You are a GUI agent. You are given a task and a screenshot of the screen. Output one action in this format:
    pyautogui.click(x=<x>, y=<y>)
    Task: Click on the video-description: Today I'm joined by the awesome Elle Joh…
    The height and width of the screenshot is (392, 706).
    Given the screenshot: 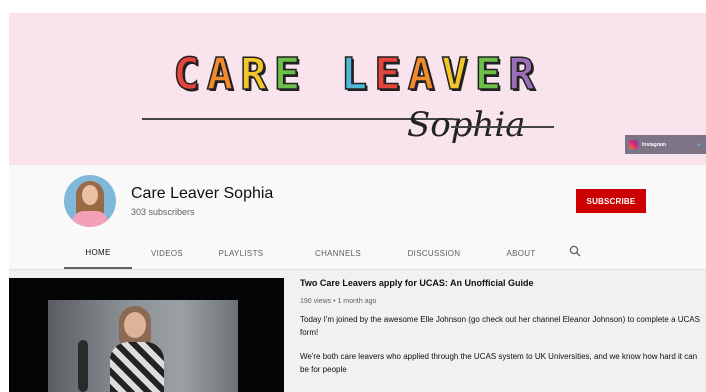 What is the action you would take?
    pyautogui.click(x=500, y=344)
    